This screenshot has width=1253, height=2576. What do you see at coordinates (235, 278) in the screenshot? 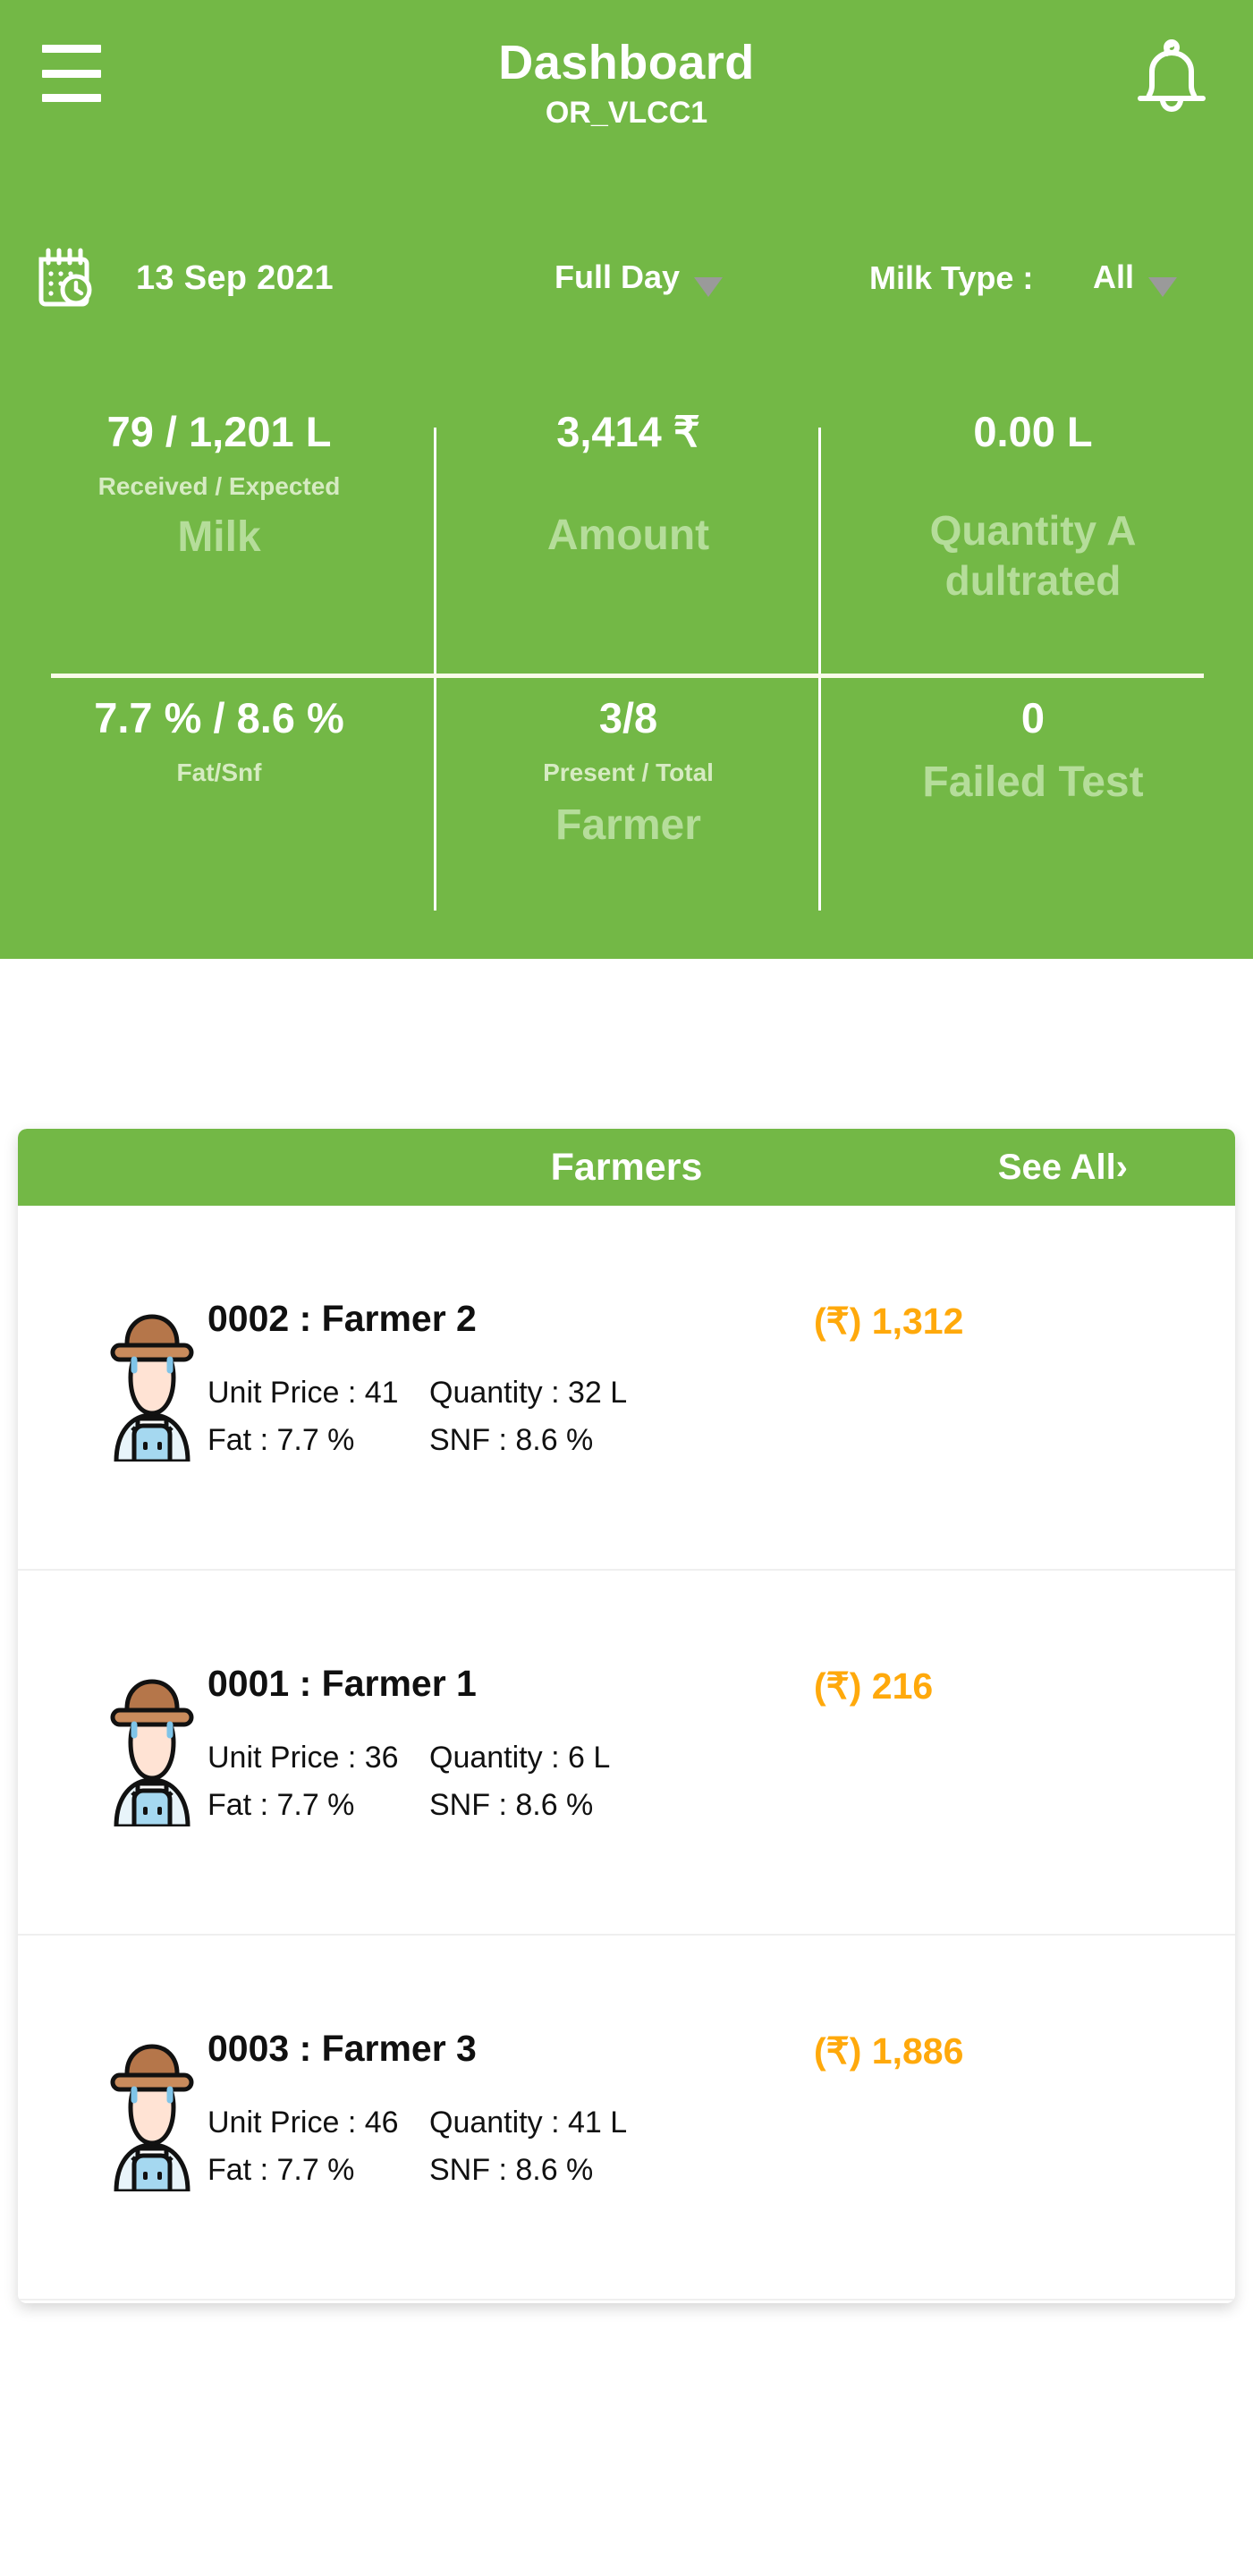
I see `selected-date: 13 Sep 2021` at bounding box center [235, 278].